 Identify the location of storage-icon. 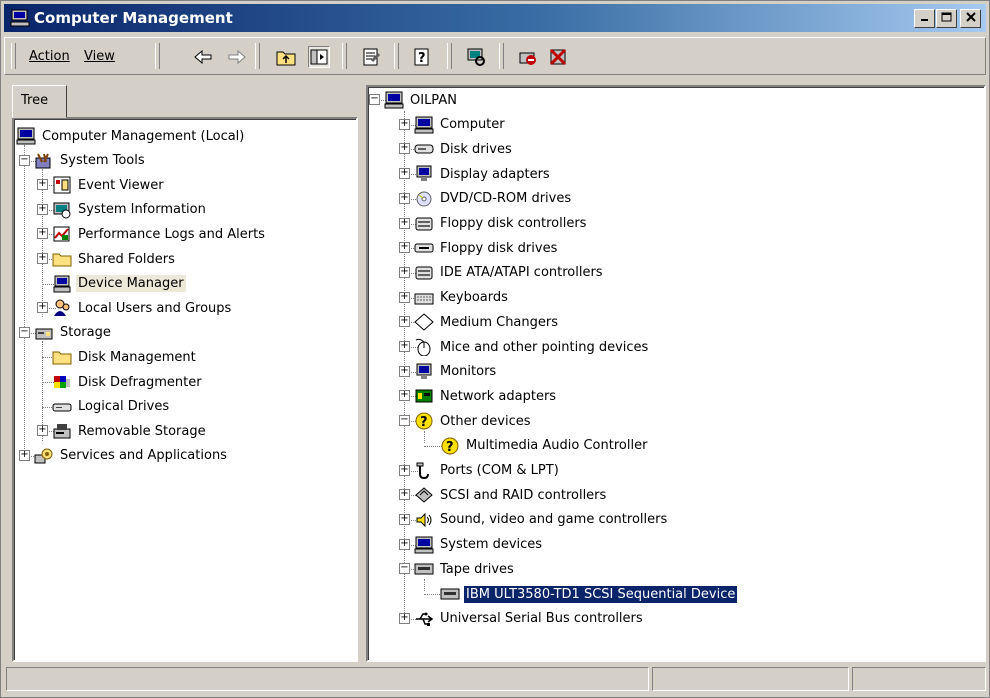
(44, 333).